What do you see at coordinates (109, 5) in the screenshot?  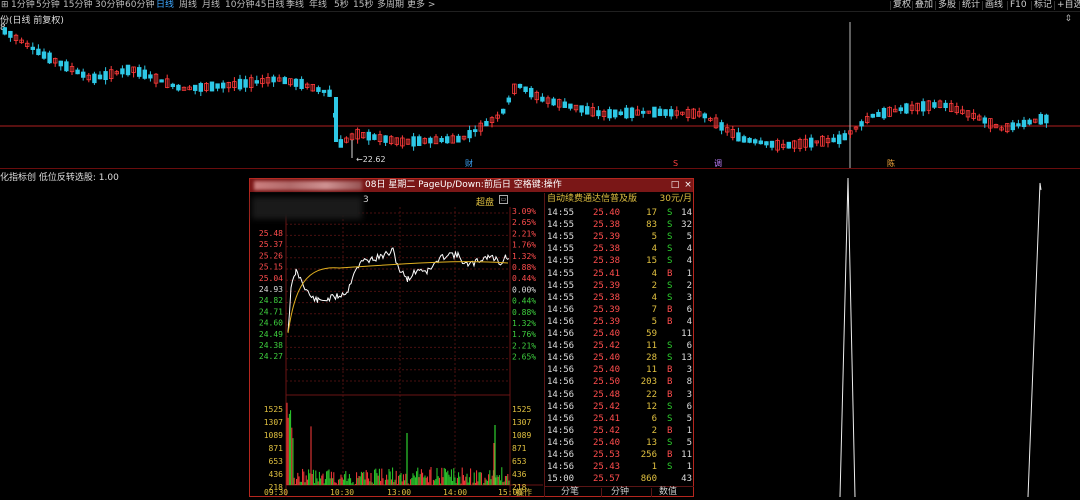 I see `period-tab-3: 30分钟` at bounding box center [109, 5].